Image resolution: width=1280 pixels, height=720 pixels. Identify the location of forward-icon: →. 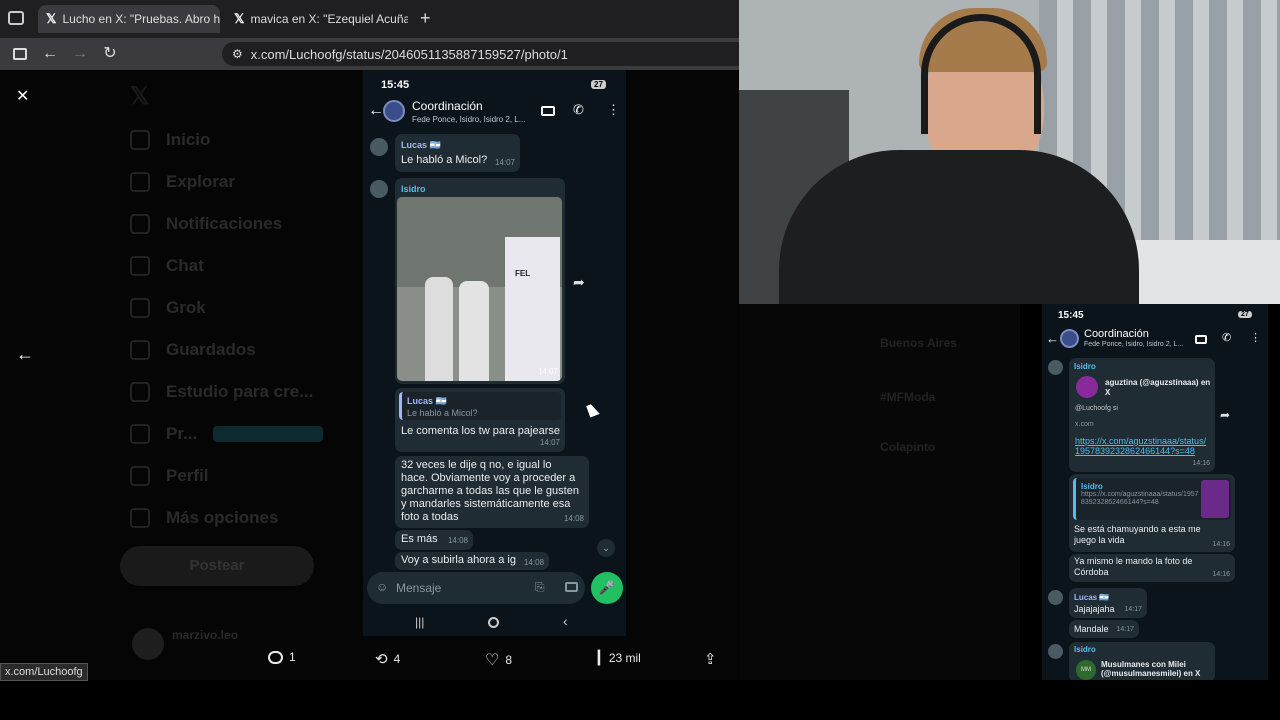
(80, 54).